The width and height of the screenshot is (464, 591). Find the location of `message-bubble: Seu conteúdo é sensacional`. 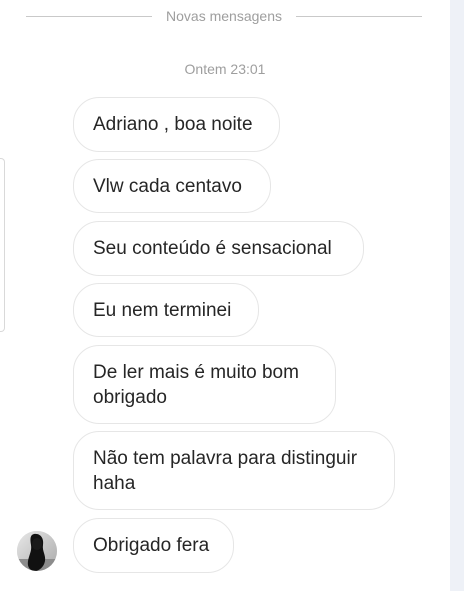

message-bubble: Seu conteúdo é sensacional is located at coordinates (218, 248).